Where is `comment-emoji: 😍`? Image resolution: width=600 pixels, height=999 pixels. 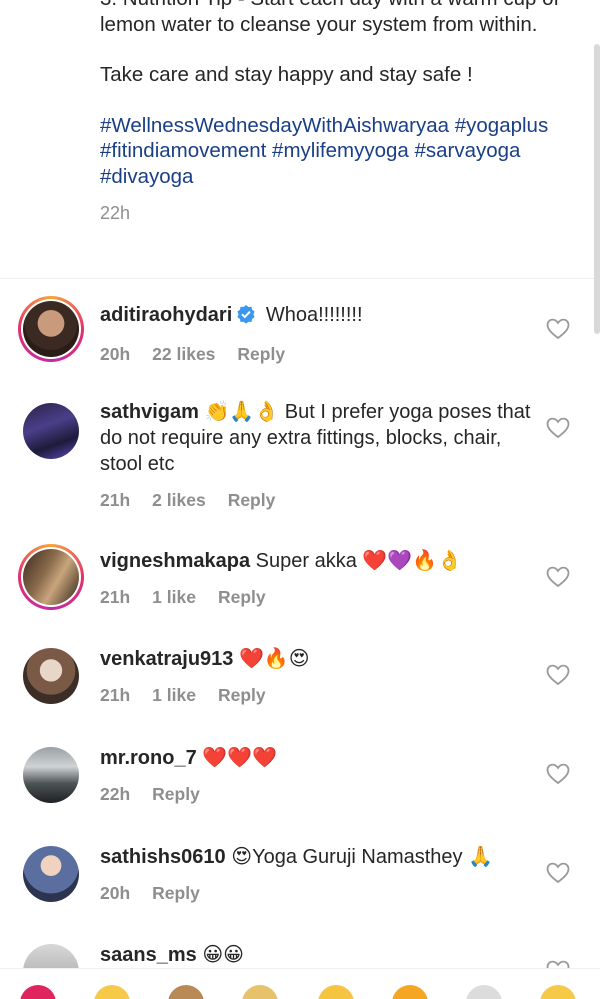
comment-emoji: 😍 is located at coordinates (242, 857).